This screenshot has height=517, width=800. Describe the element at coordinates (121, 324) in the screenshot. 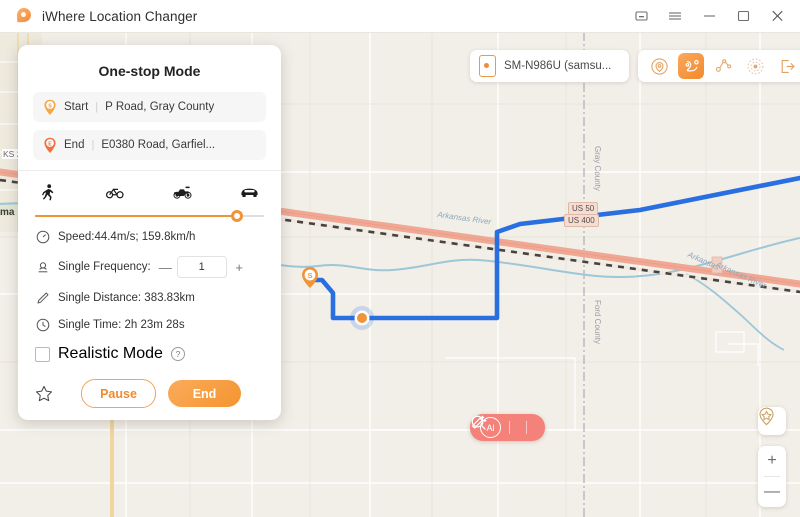

I see `time-value: Single Time: 2h 23m 28s` at that location.